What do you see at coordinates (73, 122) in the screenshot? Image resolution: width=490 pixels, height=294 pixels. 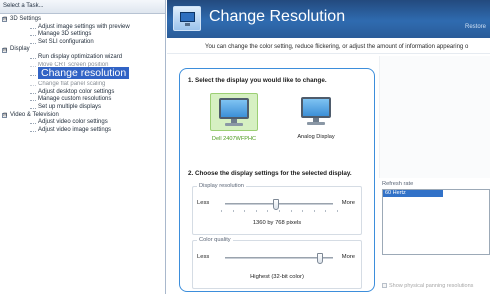 I see `tree-item-label: Adjust video color settings` at bounding box center [73, 122].